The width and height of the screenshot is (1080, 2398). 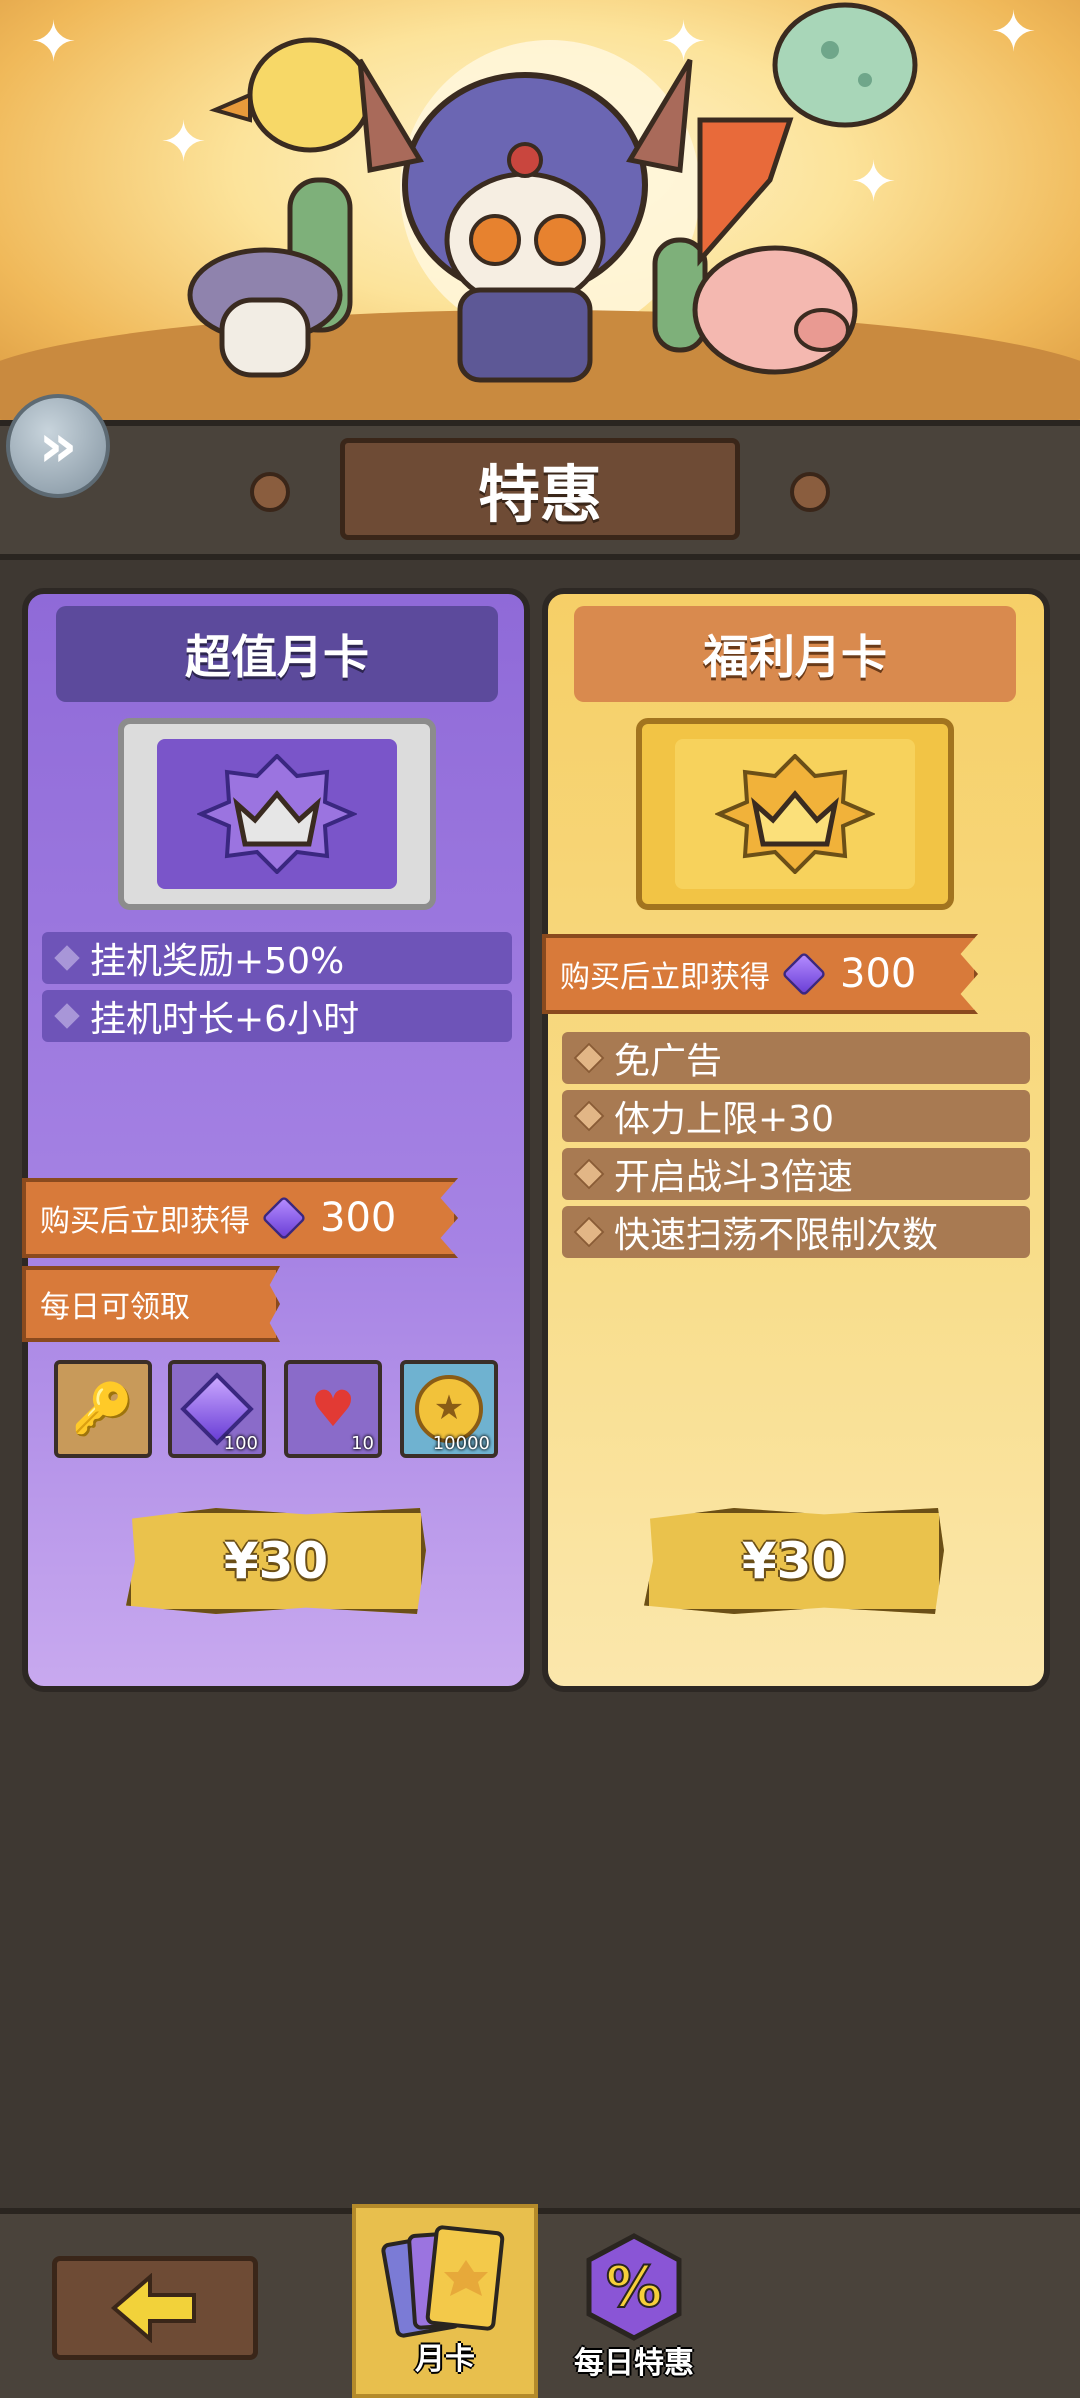 I want to click on perk-text: 免广告, so click(x=668, y=1061).